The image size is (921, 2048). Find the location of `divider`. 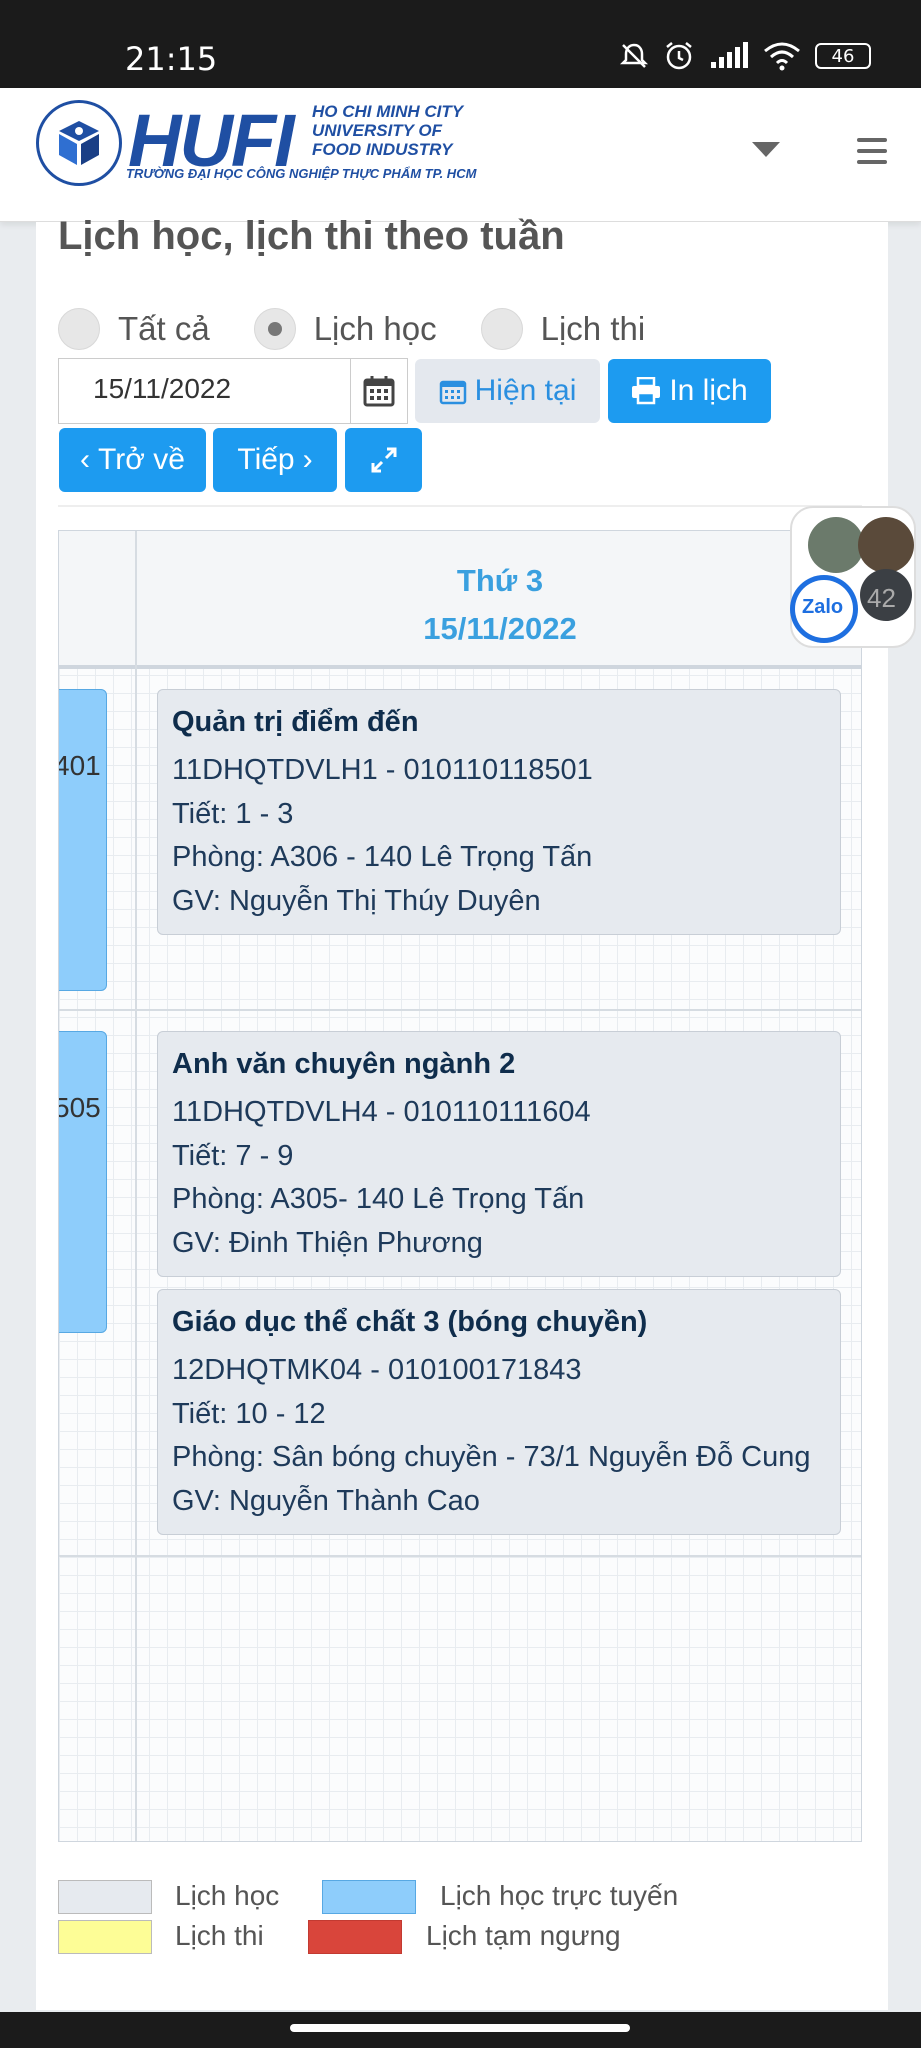

divider is located at coordinates (460, 506).